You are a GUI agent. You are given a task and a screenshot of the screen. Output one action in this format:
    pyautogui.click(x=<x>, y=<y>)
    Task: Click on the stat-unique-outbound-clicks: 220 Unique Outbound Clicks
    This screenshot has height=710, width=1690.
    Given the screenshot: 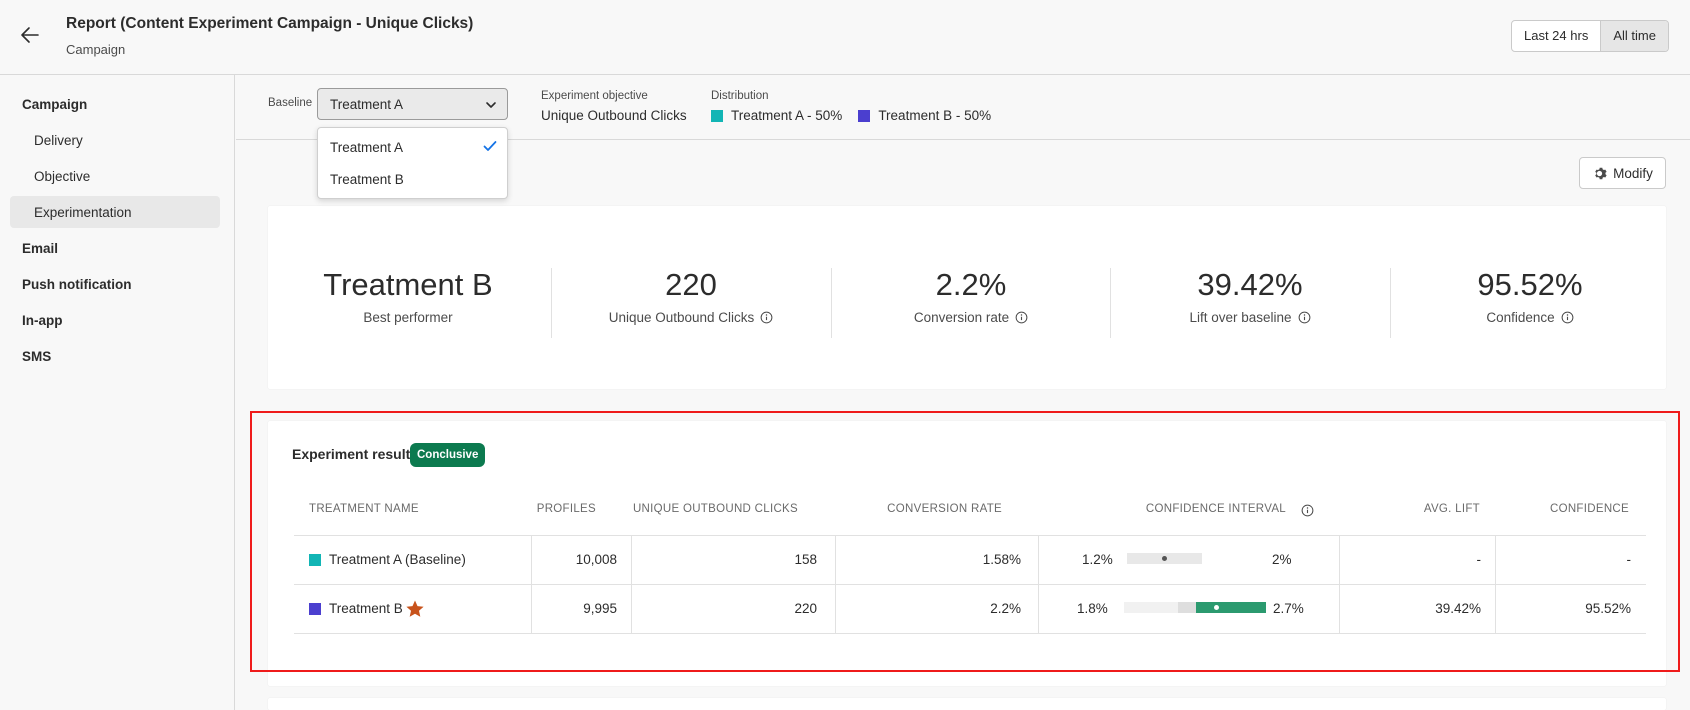 What is the action you would take?
    pyautogui.click(x=691, y=296)
    